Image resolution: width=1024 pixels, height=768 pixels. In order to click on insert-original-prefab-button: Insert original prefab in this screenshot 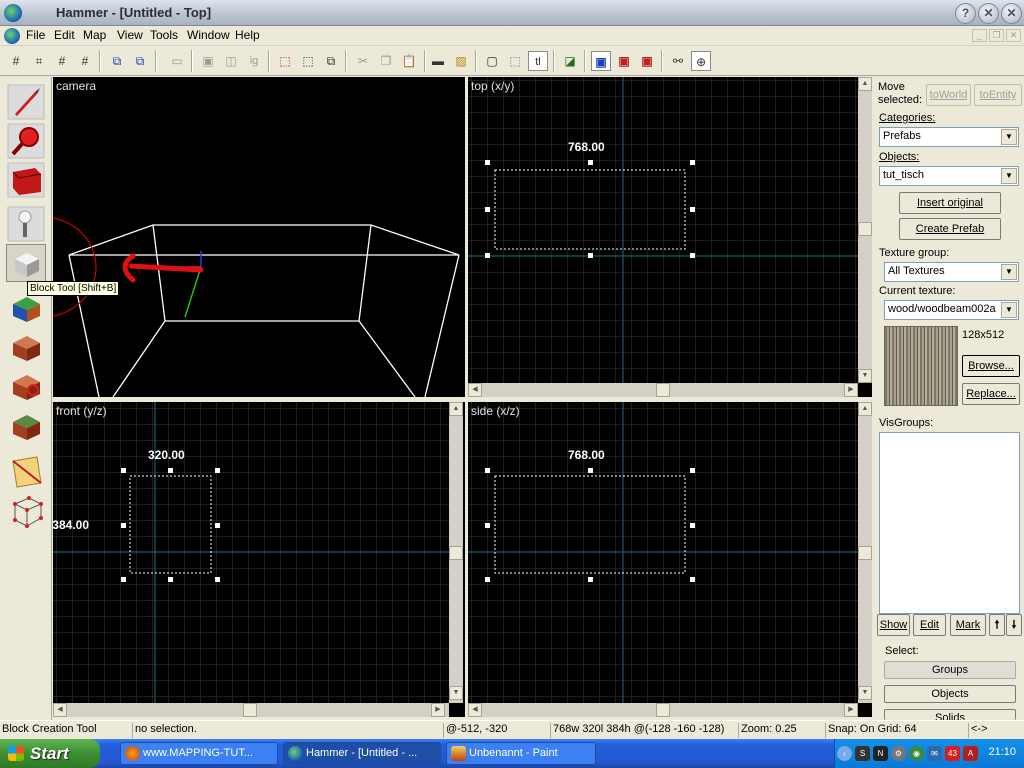, I will do `click(950, 210)`.